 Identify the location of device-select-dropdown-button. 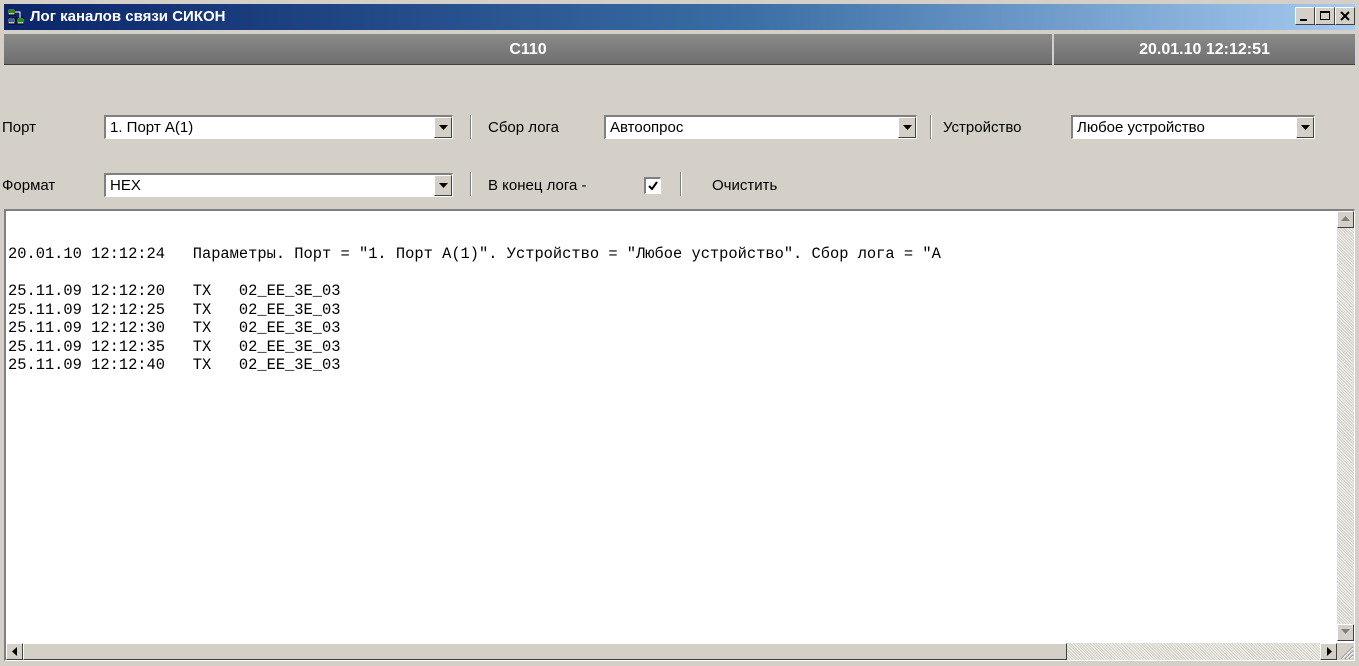
(1305, 127).